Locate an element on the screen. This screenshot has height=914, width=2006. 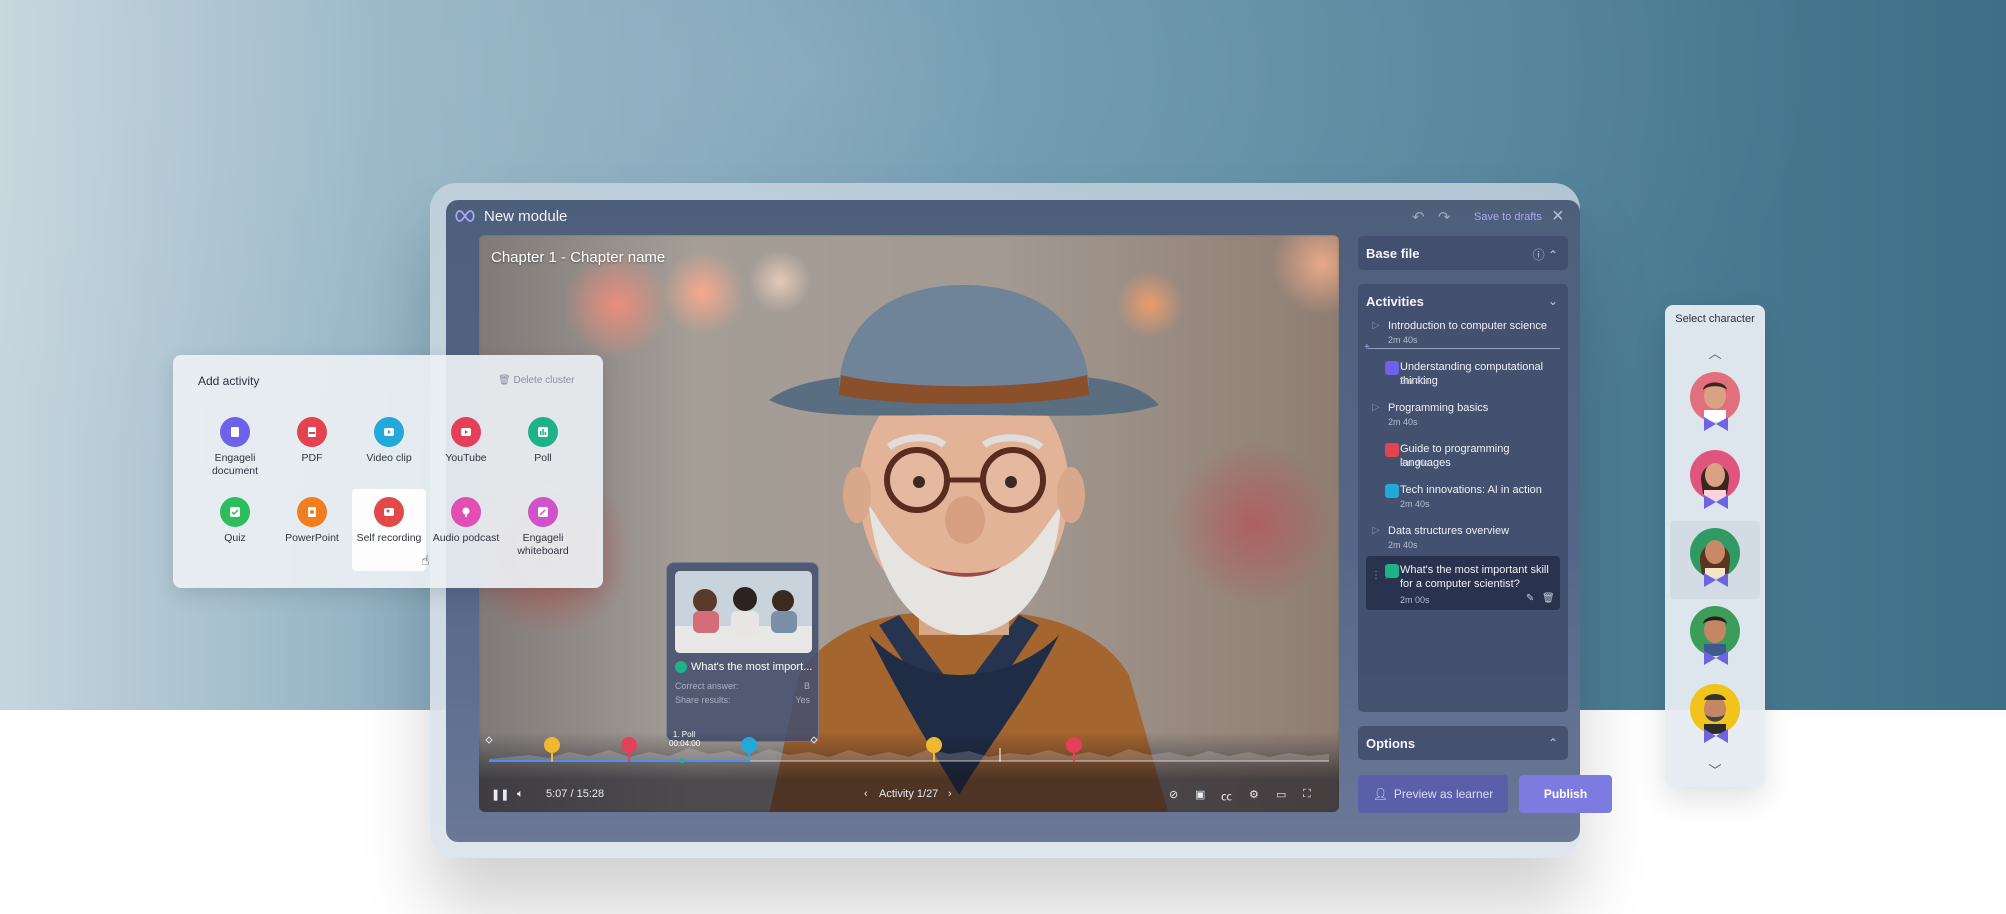
fullscreen-icon: ⛶ is located at coordinates (1307, 794).